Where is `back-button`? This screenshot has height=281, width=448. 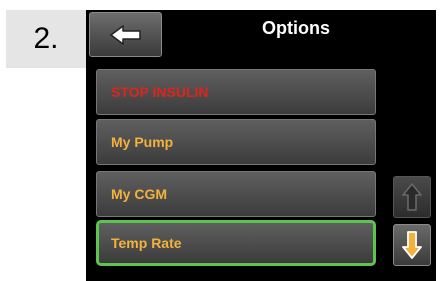 back-button is located at coordinates (125, 34).